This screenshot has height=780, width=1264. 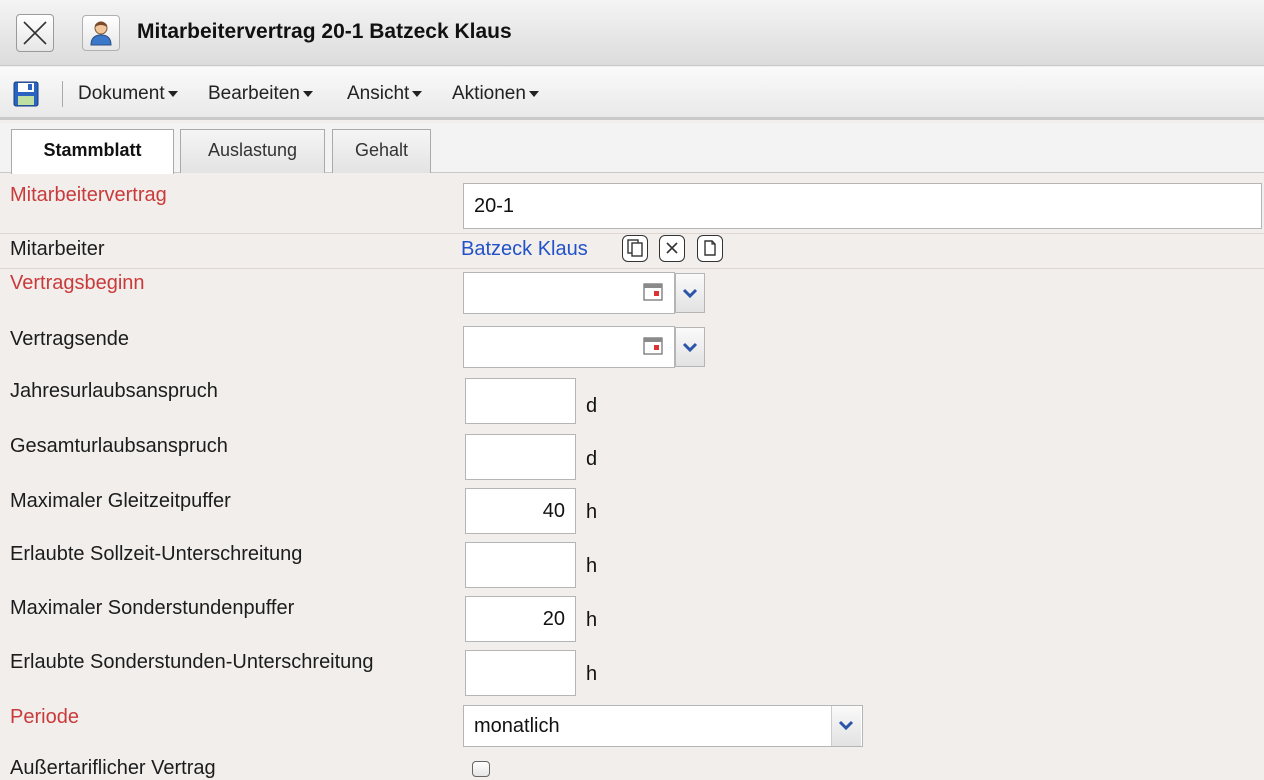 I want to click on user-button, so click(x=101, y=33).